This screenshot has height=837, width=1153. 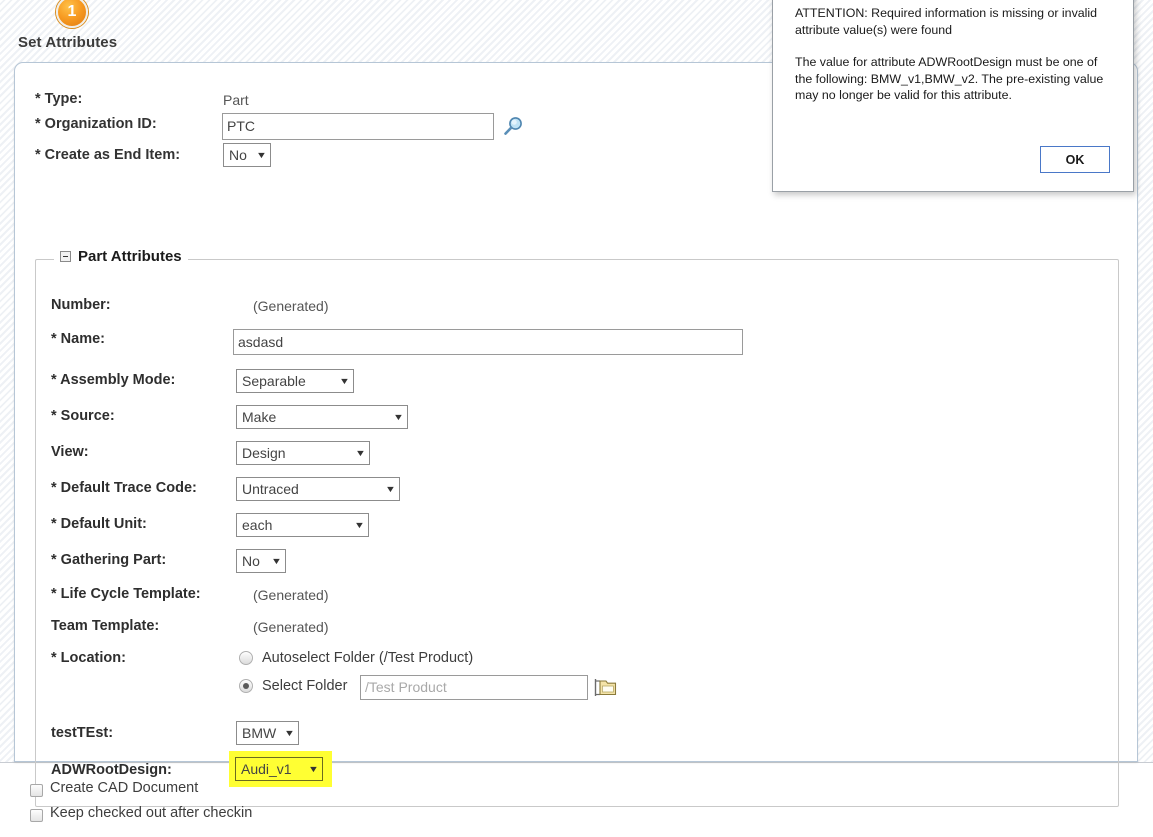 What do you see at coordinates (368, 658) in the screenshot?
I see `label-autoselect-folder: Autoselect Folder (/Test Product)` at bounding box center [368, 658].